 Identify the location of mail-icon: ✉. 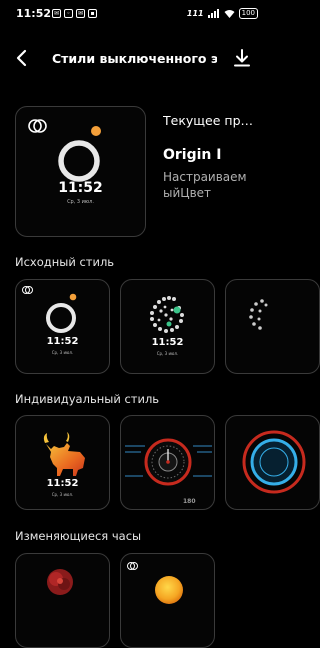
(80, 13).